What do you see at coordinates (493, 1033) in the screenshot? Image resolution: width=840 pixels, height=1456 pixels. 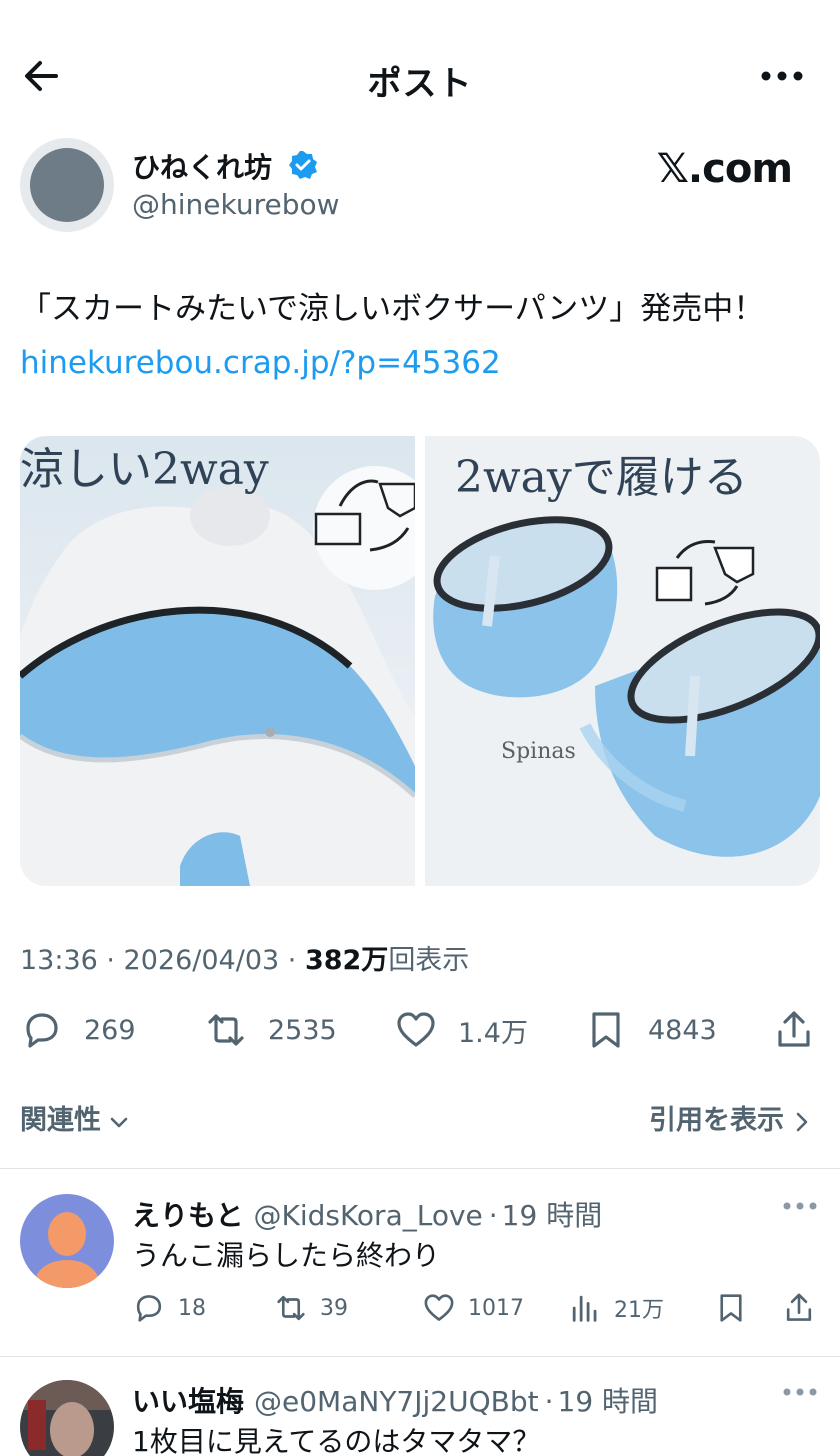 I see `like-count: 1.4万` at bounding box center [493, 1033].